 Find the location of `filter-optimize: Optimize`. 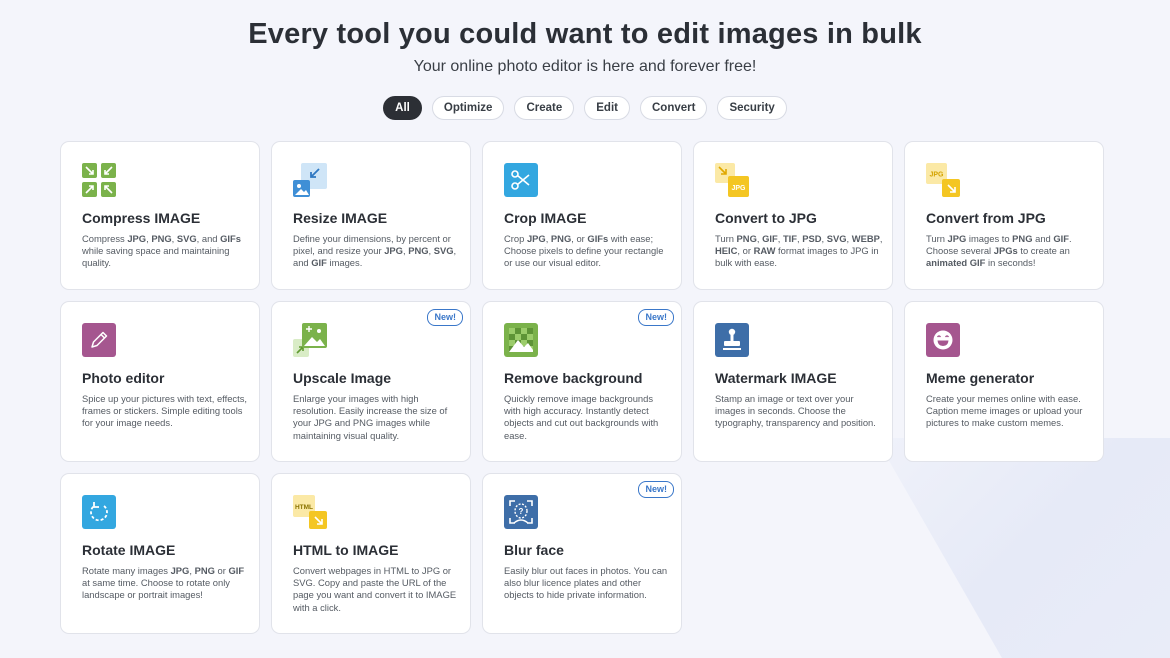

filter-optimize: Optimize is located at coordinates (468, 108).